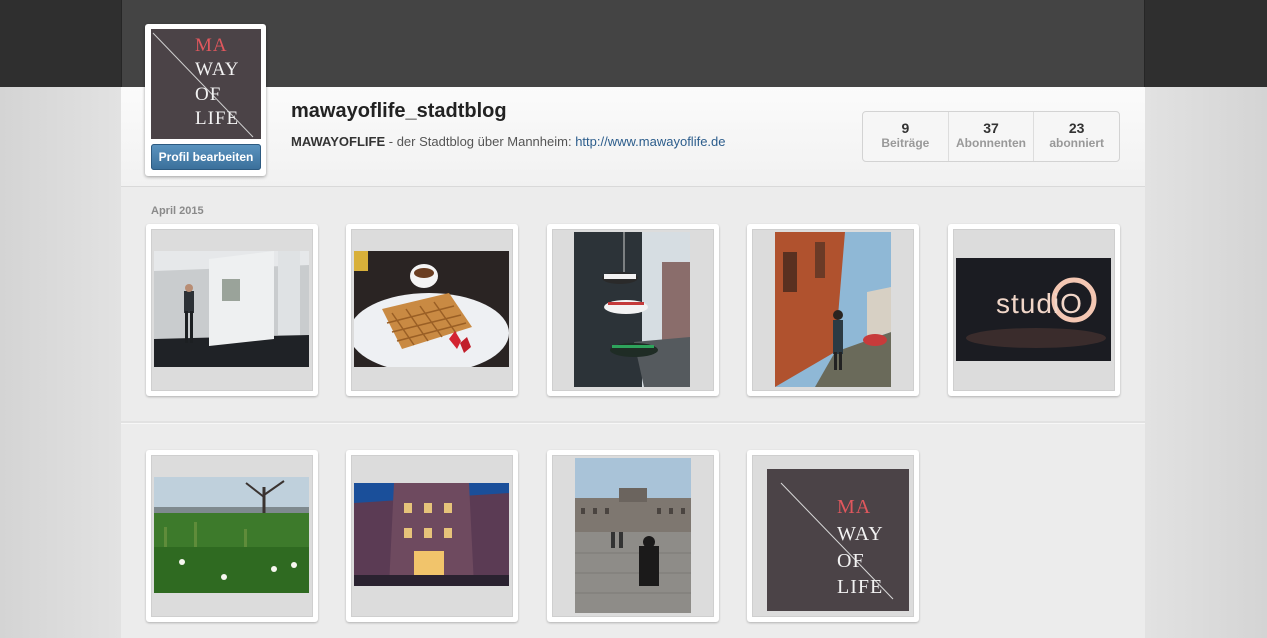 The width and height of the screenshot is (1267, 638). Describe the element at coordinates (206, 157) in the screenshot. I see `edit-profile-button: Profil bearbeiten` at that location.